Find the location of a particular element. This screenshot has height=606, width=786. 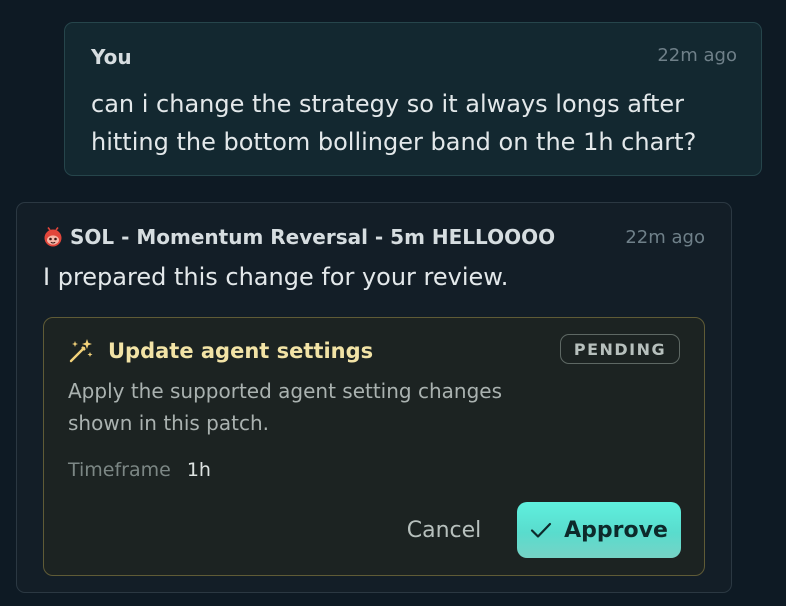

change-request-header: Update agent settings is located at coordinates (220, 351).